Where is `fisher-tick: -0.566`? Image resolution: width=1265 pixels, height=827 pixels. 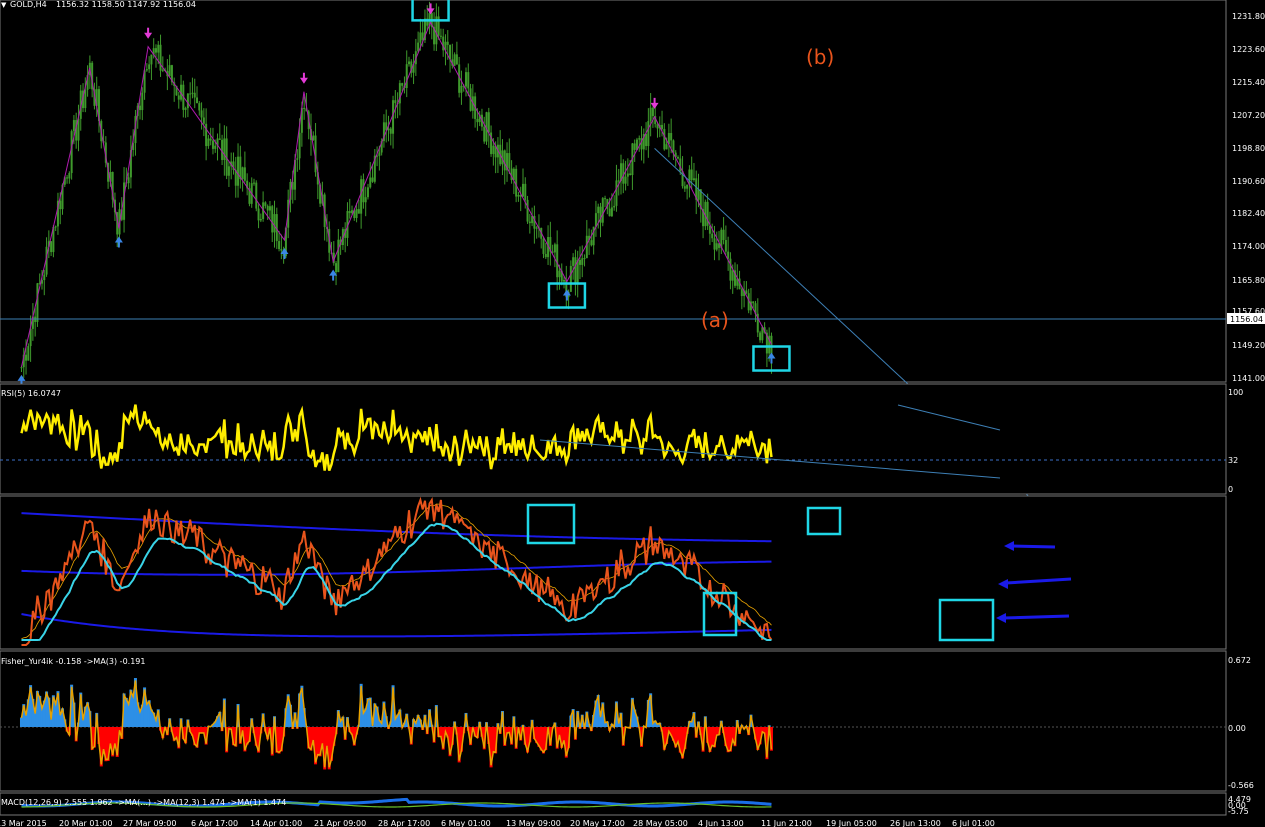 fisher-tick: -0.566 is located at coordinates (1241, 785).